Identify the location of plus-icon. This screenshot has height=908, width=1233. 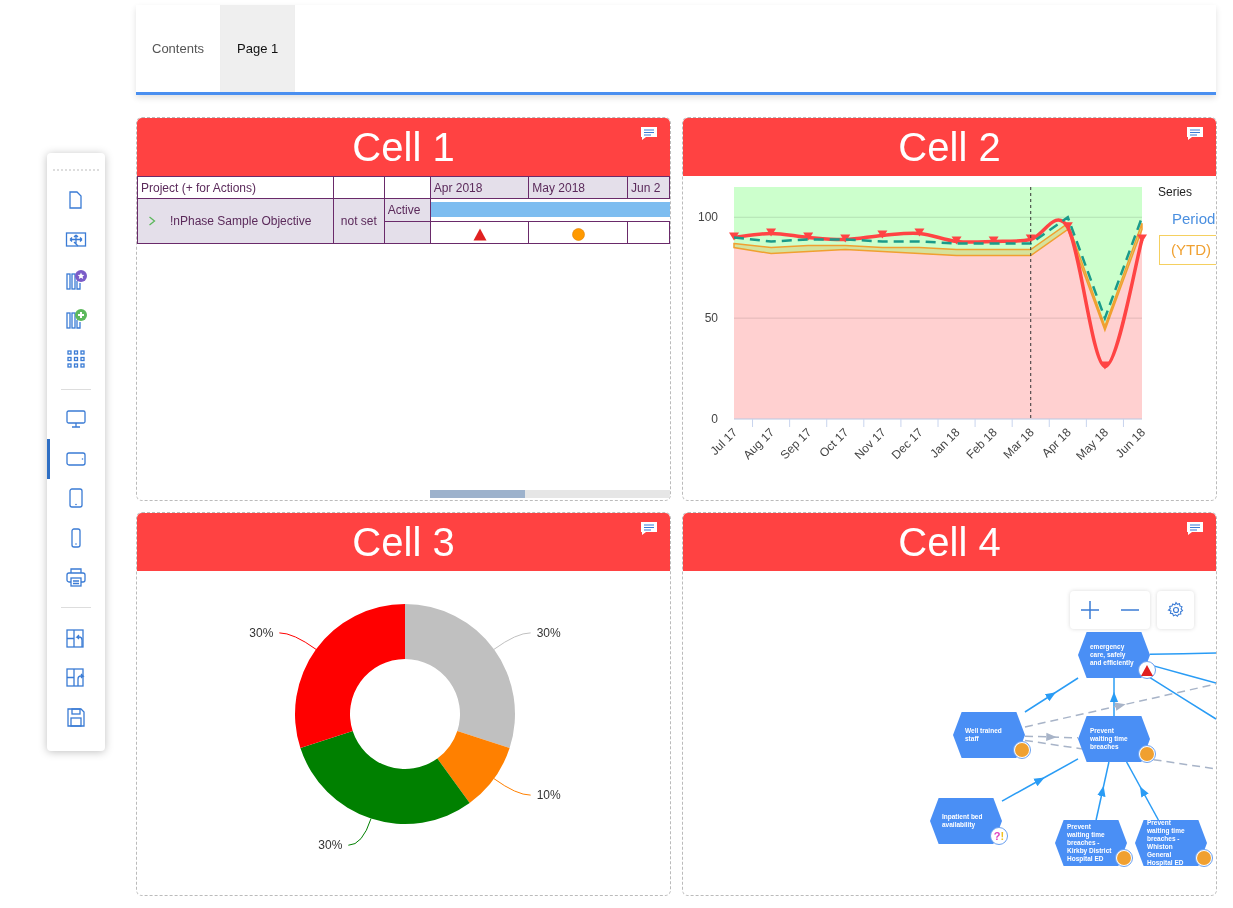
(1090, 610).